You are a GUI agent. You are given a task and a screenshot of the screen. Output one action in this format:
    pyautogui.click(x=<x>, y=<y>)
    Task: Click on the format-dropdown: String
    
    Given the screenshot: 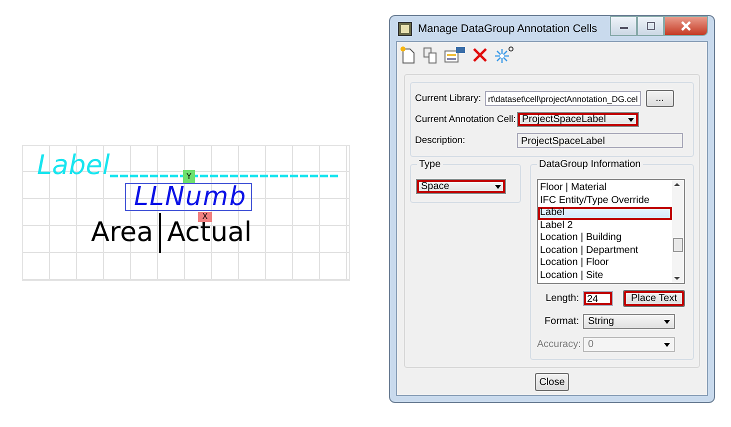 What is the action you would take?
    pyautogui.click(x=629, y=321)
    